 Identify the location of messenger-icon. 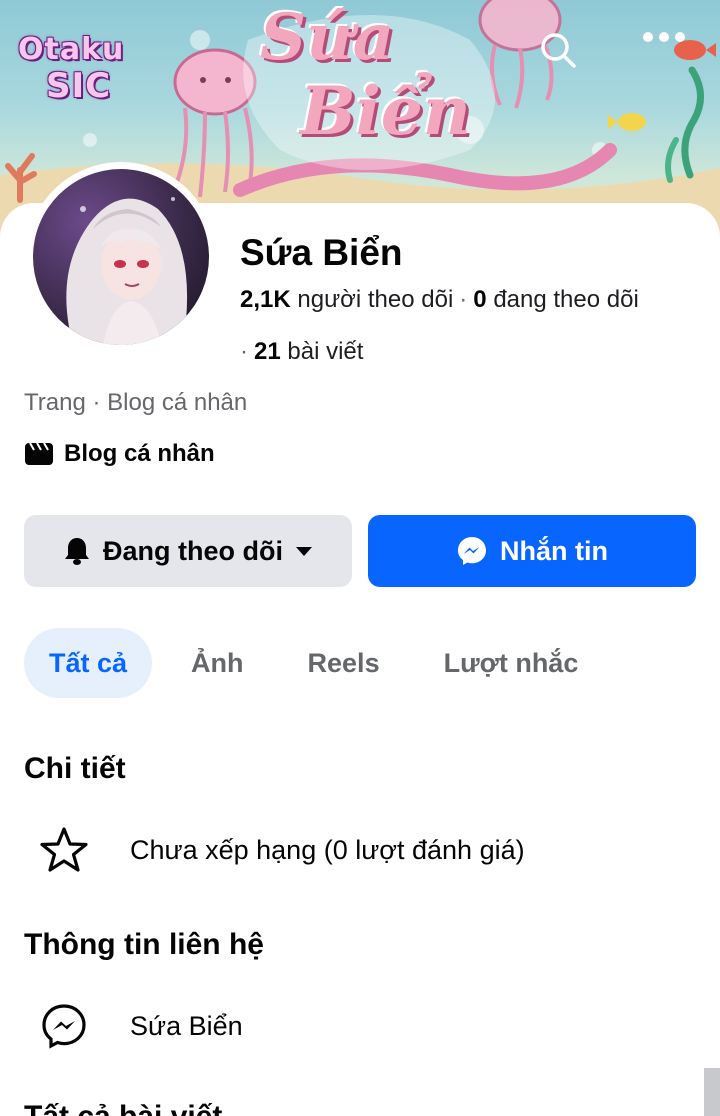
(472, 551).